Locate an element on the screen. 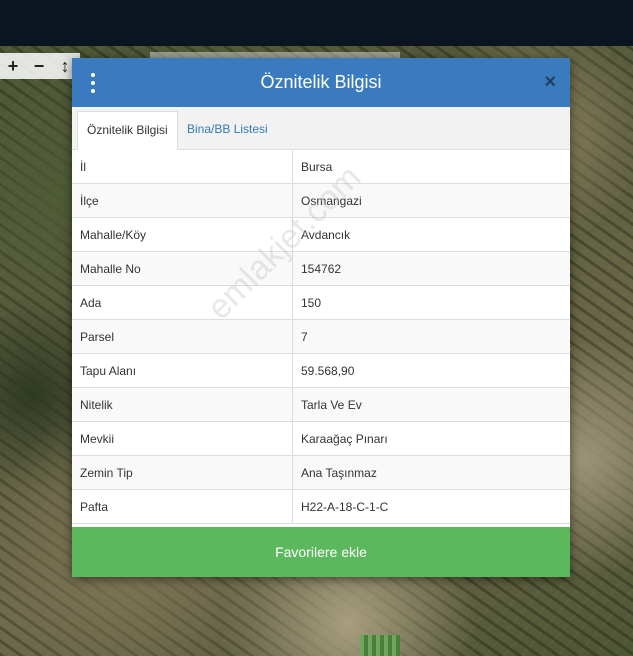 The width and height of the screenshot is (633, 656). table-row: Pafta H22-A-18-C-1-C is located at coordinates (321, 506).